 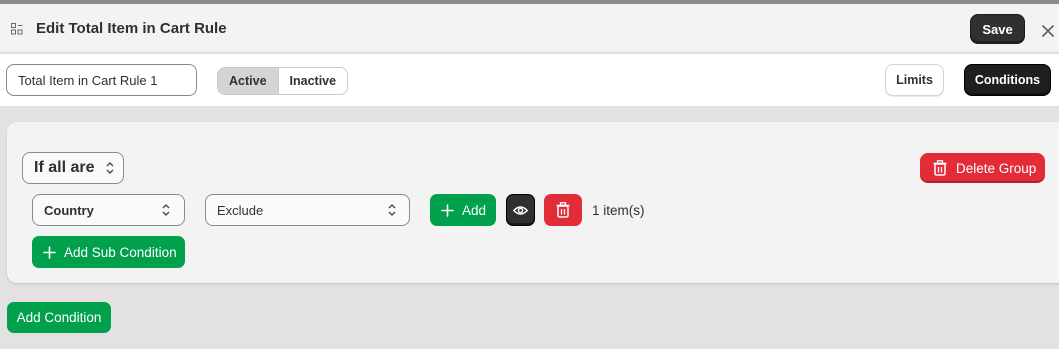 I want to click on save-button: Save, so click(x=997, y=29).